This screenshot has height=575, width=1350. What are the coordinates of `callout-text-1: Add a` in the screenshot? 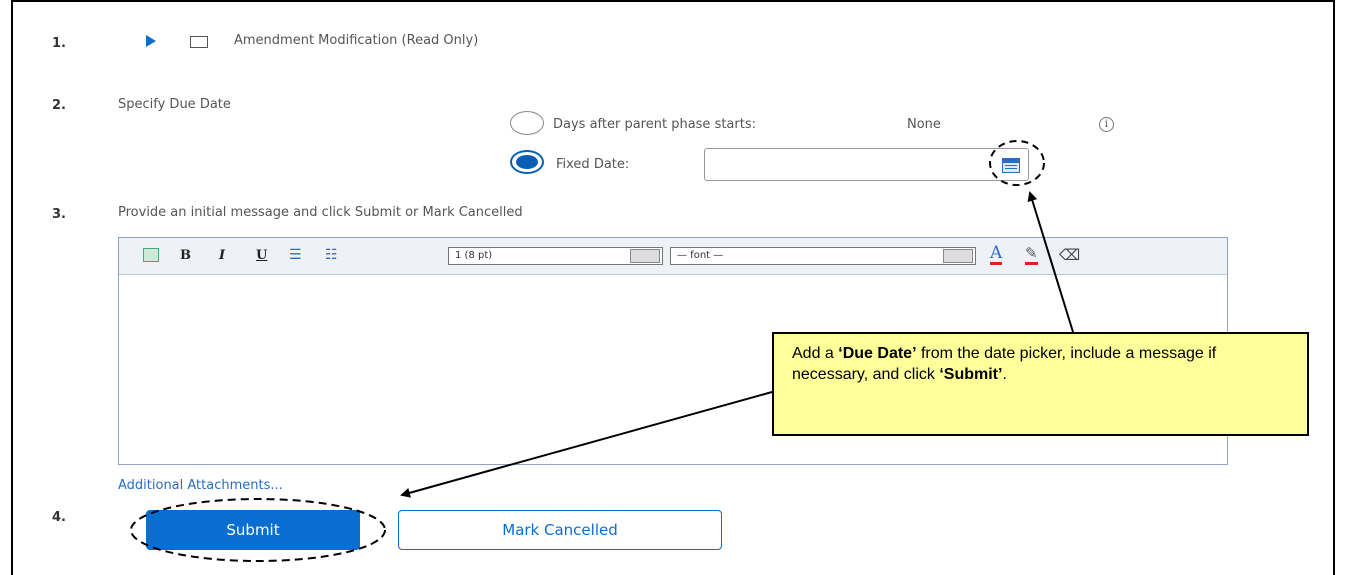 It's located at (815, 353).